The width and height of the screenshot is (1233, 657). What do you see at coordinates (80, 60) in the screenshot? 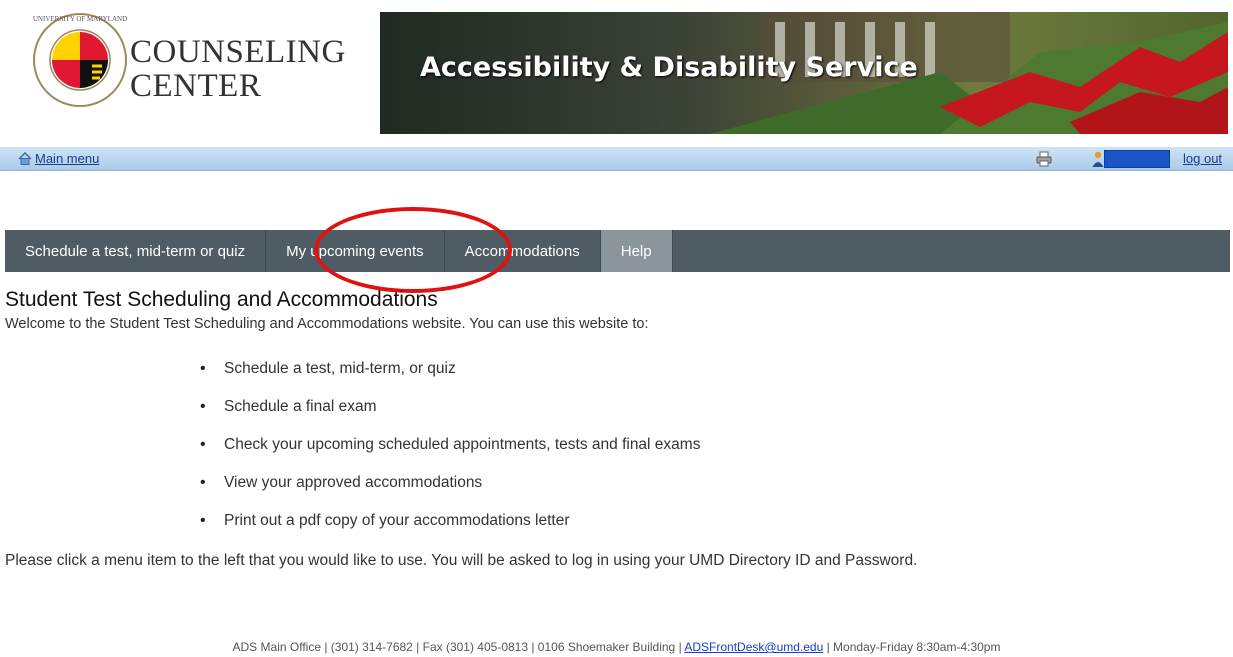
I see `umd-seal-icon: UNIVERSITY OF MARYLAND` at bounding box center [80, 60].